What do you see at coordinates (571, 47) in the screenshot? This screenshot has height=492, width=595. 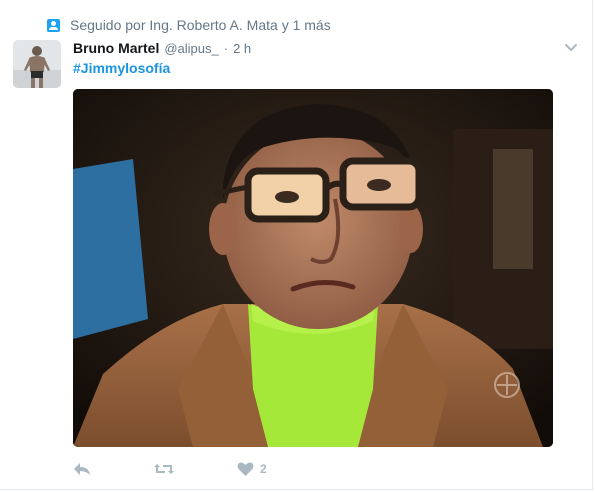 I see `chevron-down-icon` at bounding box center [571, 47].